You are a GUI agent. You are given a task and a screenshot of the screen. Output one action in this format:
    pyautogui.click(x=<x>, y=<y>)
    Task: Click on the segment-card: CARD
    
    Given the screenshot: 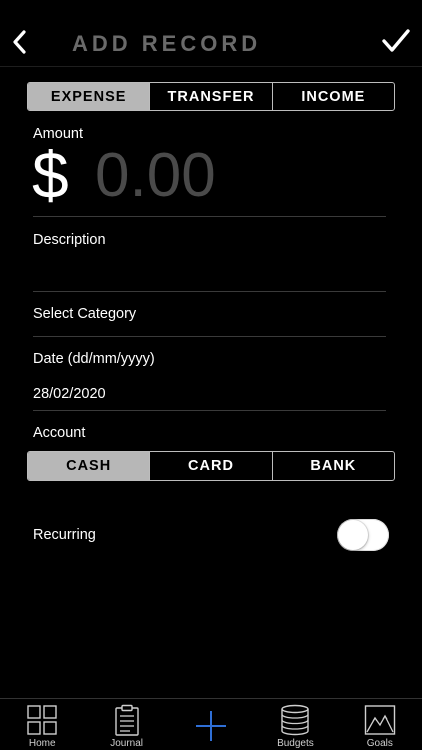 What is the action you would take?
    pyautogui.click(x=210, y=466)
    